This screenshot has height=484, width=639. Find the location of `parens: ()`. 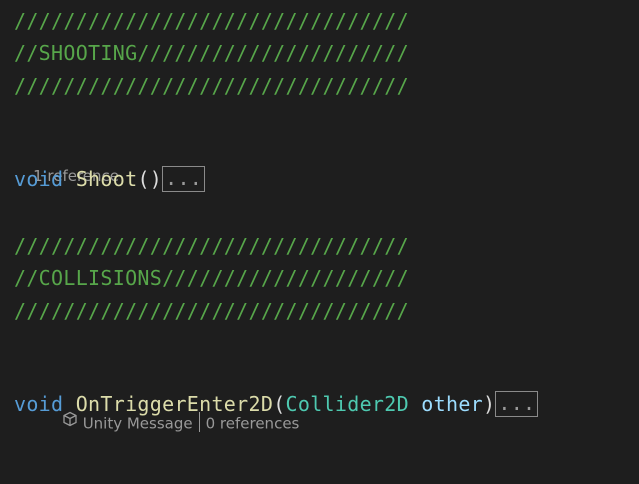

parens: () is located at coordinates (150, 179).